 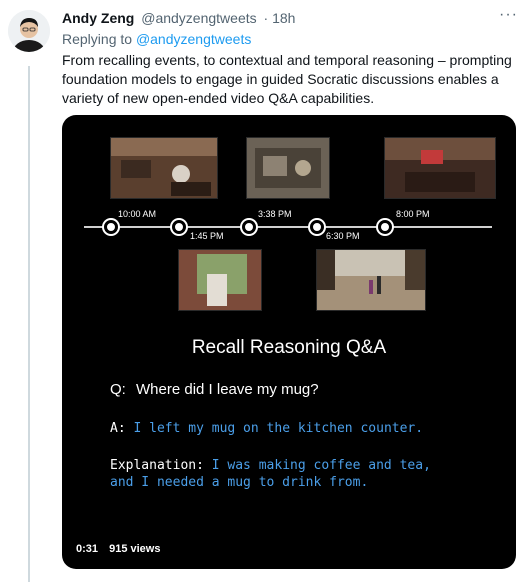 I want to click on video-title: Recall Reasoning Q&A, so click(x=289, y=347).